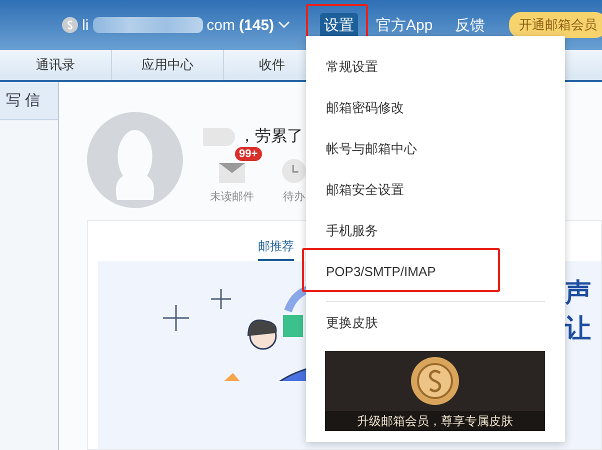  Describe the element at coordinates (339, 25) in the screenshot. I see `header-link: 设置` at that location.